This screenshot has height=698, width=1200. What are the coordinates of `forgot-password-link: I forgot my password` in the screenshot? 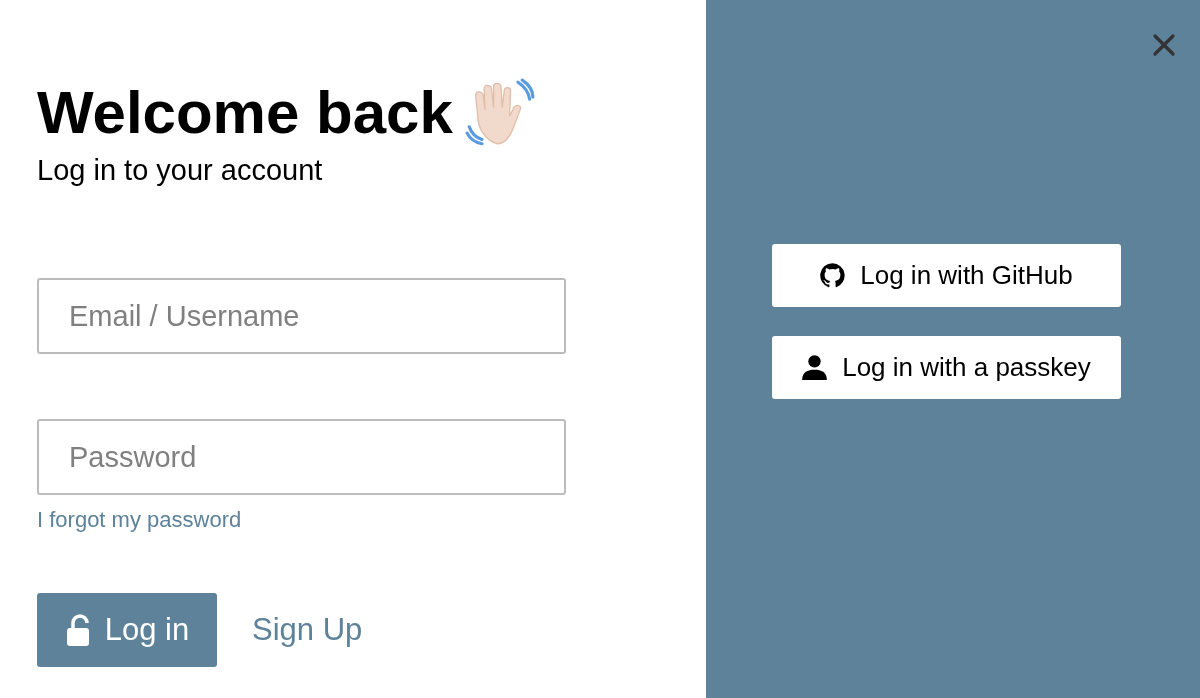 It's located at (139, 520).